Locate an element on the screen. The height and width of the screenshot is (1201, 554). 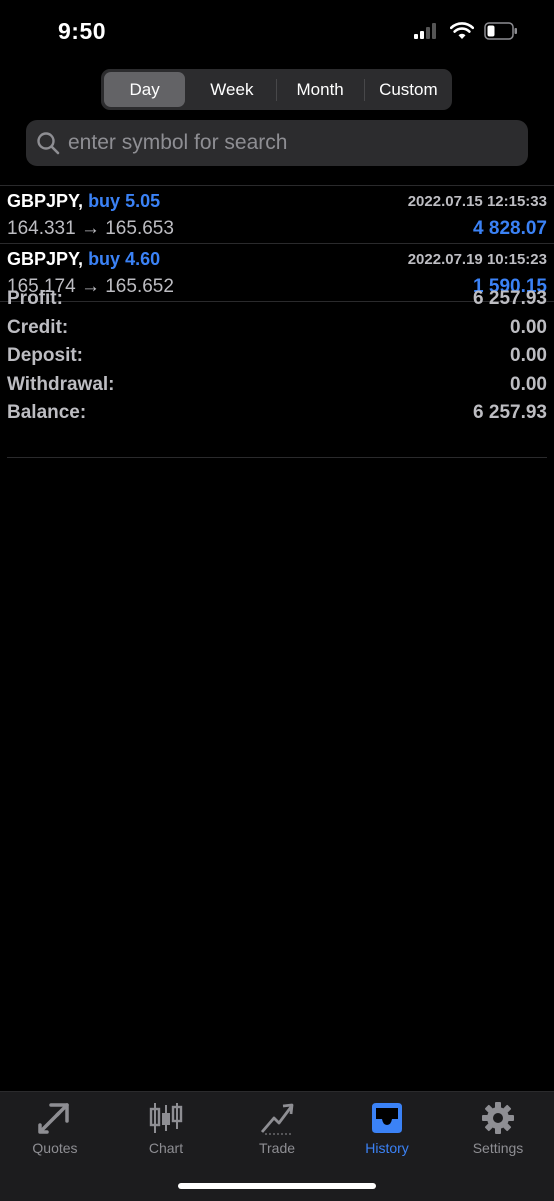
tab-label: Settings is located at coordinates (498, 1148).